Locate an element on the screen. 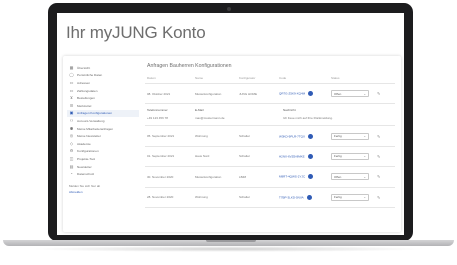  sidebar-item-label: Anfragen Konfigurationen is located at coordinates (95, 113).